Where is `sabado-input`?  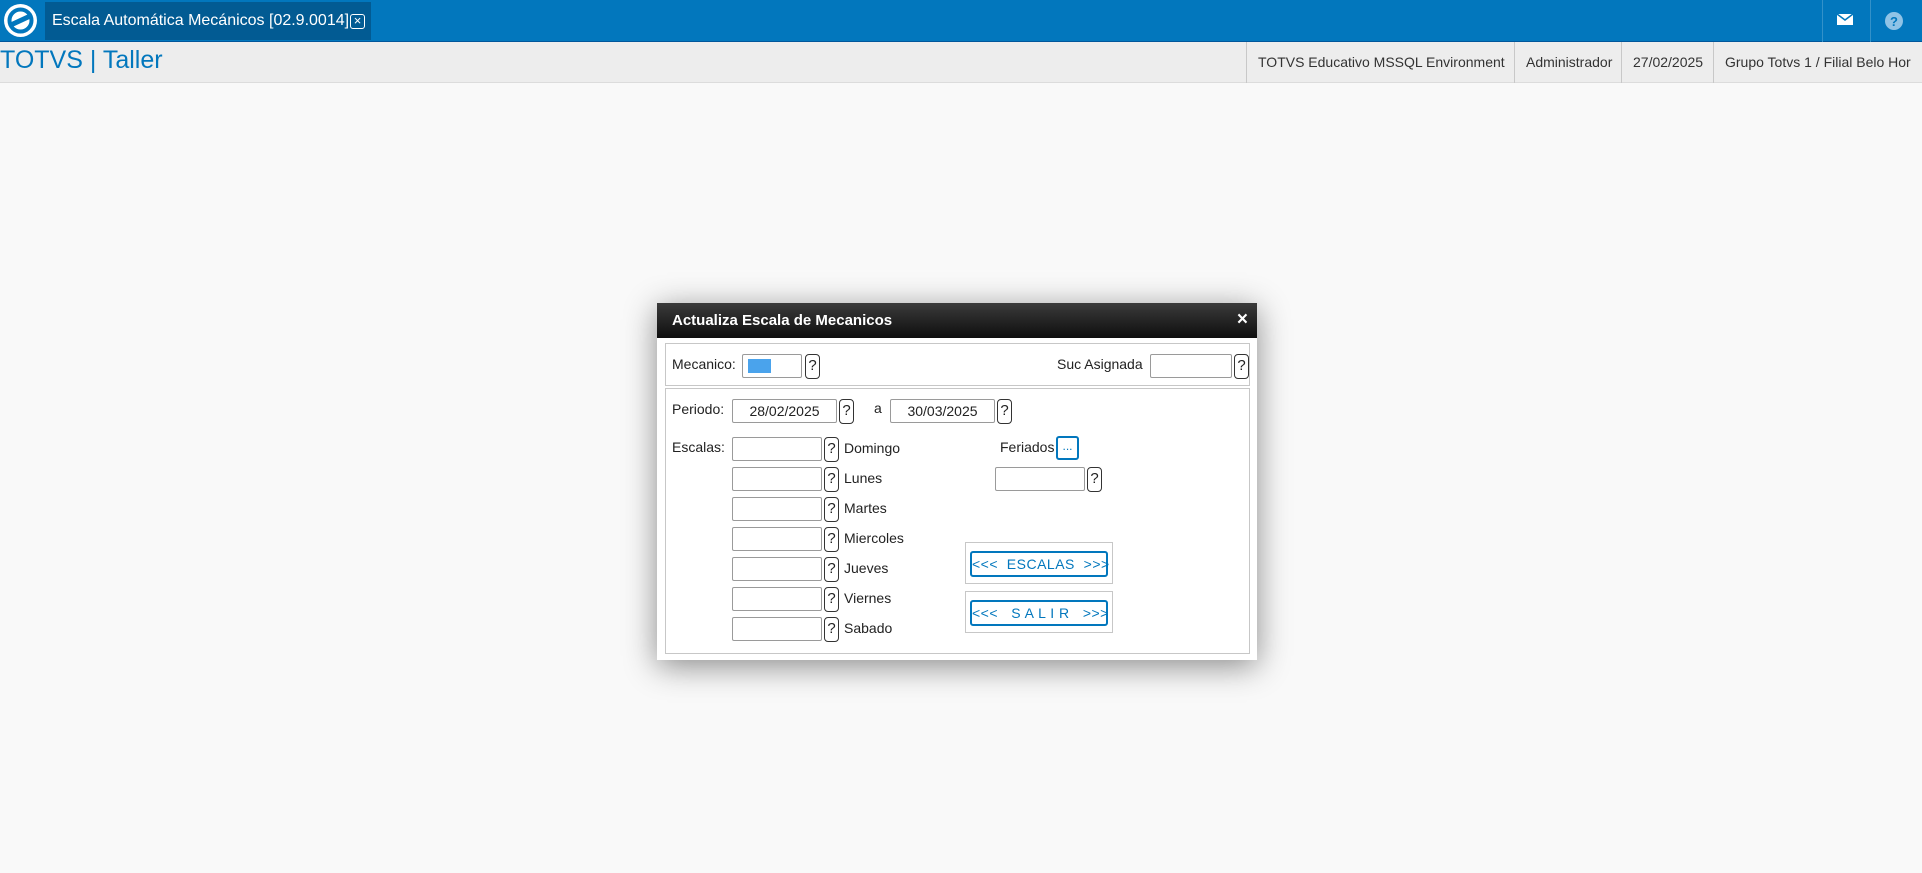
sabado-input is located at coordinates (777, 629).